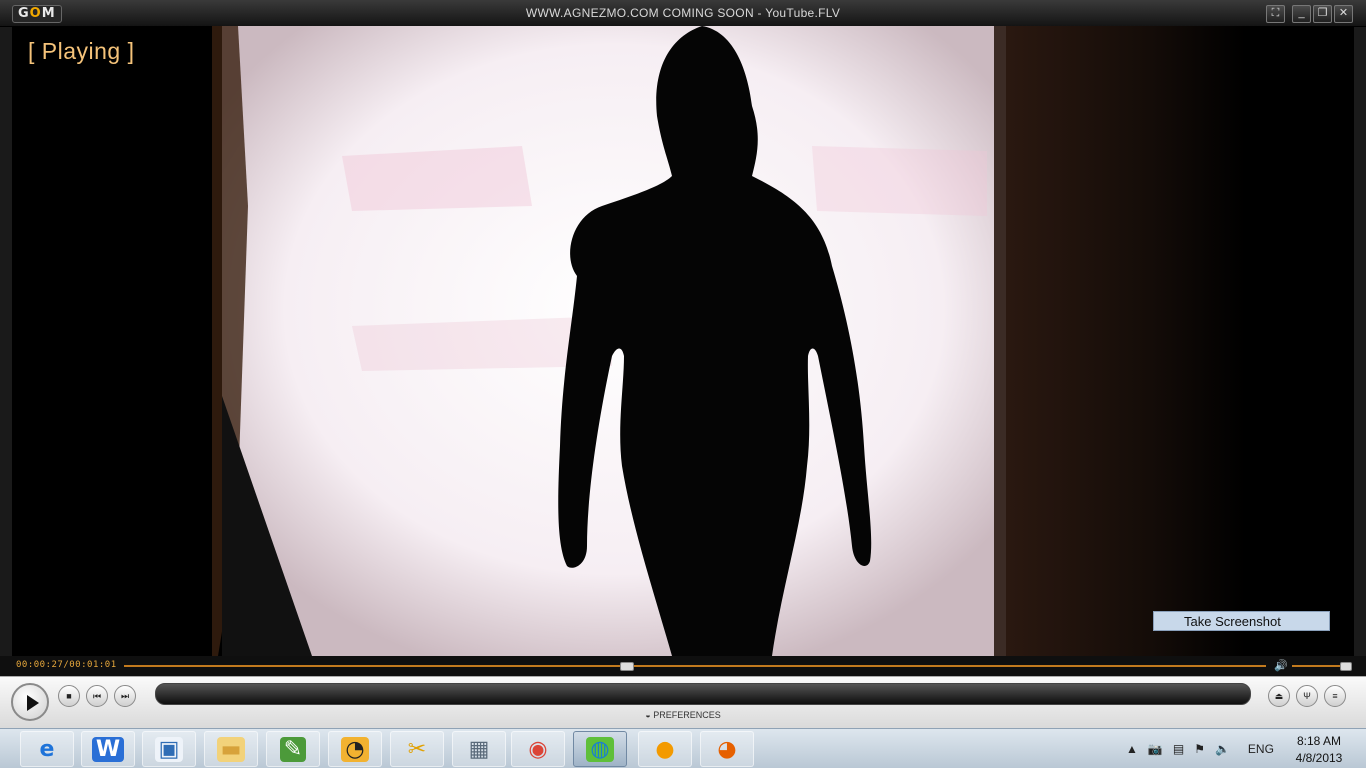 The width and height of the screenshot is (1366, 768). I want to click on tools-icon: ✂, so click(417, 749).